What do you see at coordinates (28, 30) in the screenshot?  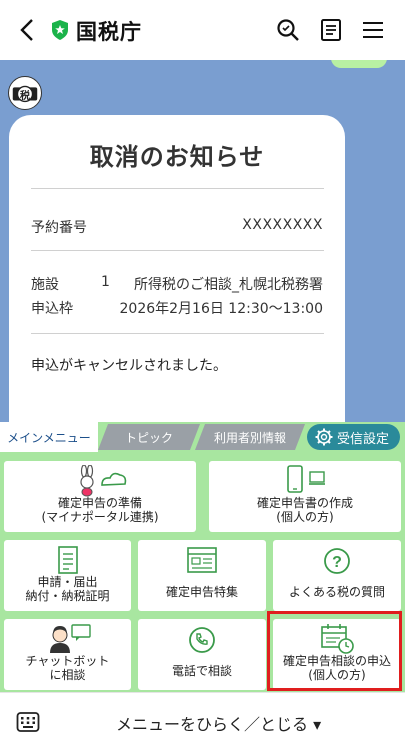 I see `back-arrow-icon` at bounding box center [28, 30].